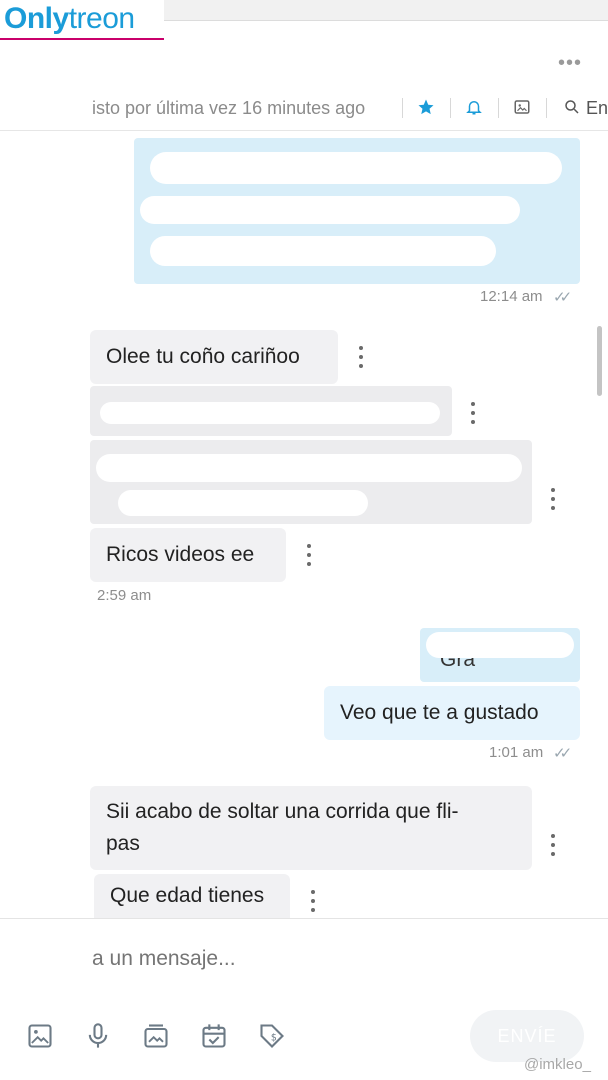  I want to click on message-text: Ricos videos ee, so click(180, 554).